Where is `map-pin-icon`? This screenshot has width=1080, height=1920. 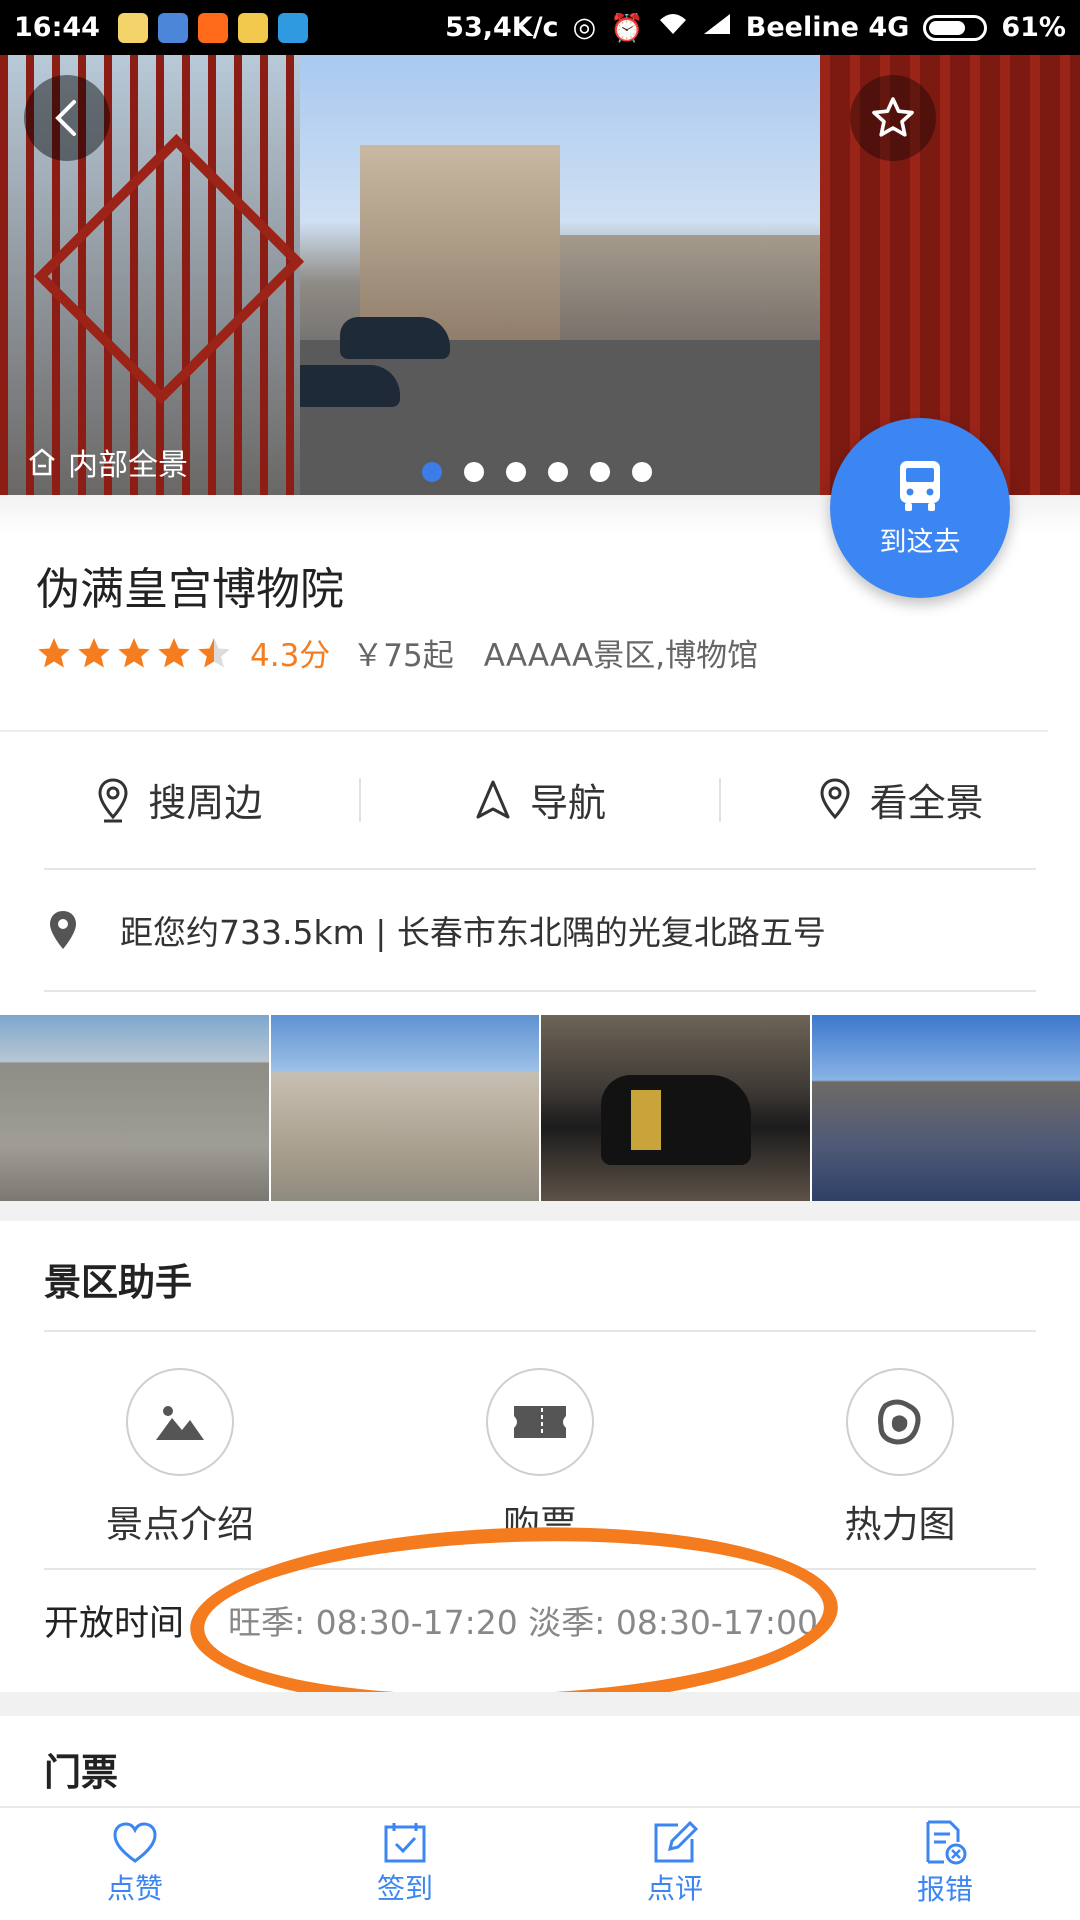 map-pin-icon is located at coordinates (63, 930).